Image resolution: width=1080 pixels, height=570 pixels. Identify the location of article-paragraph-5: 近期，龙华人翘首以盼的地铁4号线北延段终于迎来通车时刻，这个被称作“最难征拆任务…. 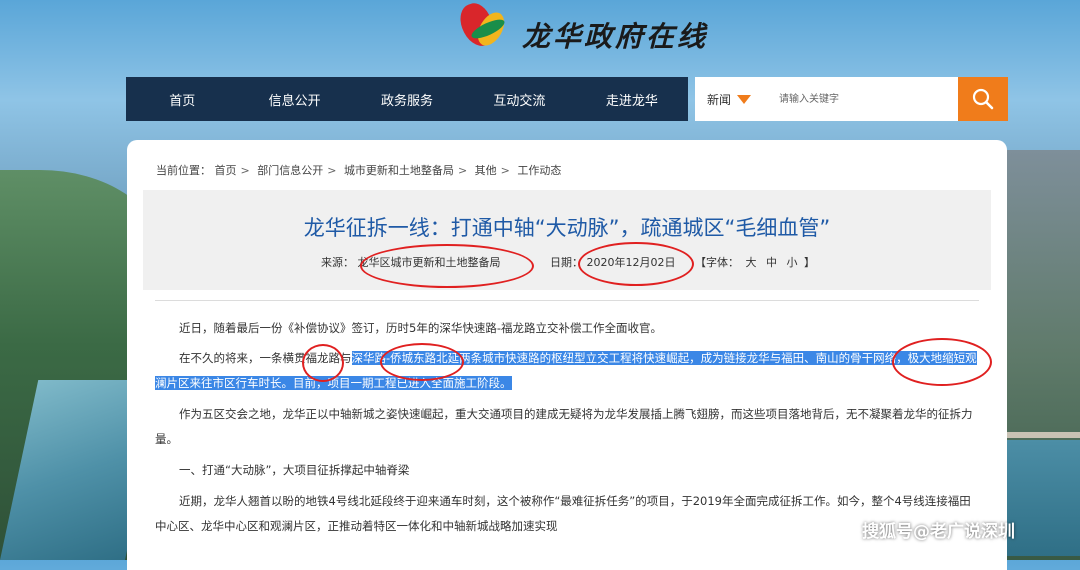
(563, 513).